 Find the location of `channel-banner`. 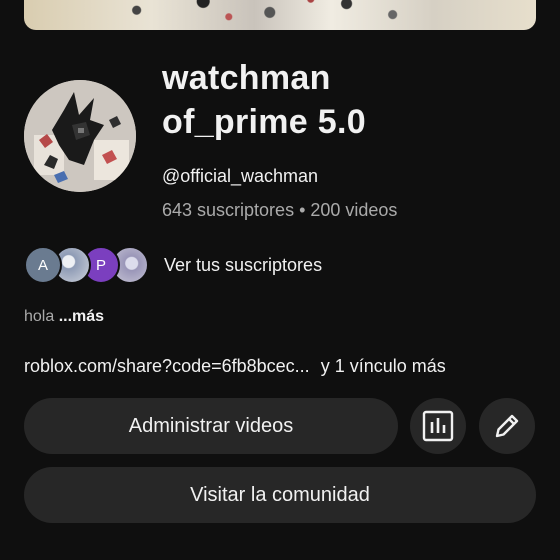

channel-banner is located at coordinates (280, 15).